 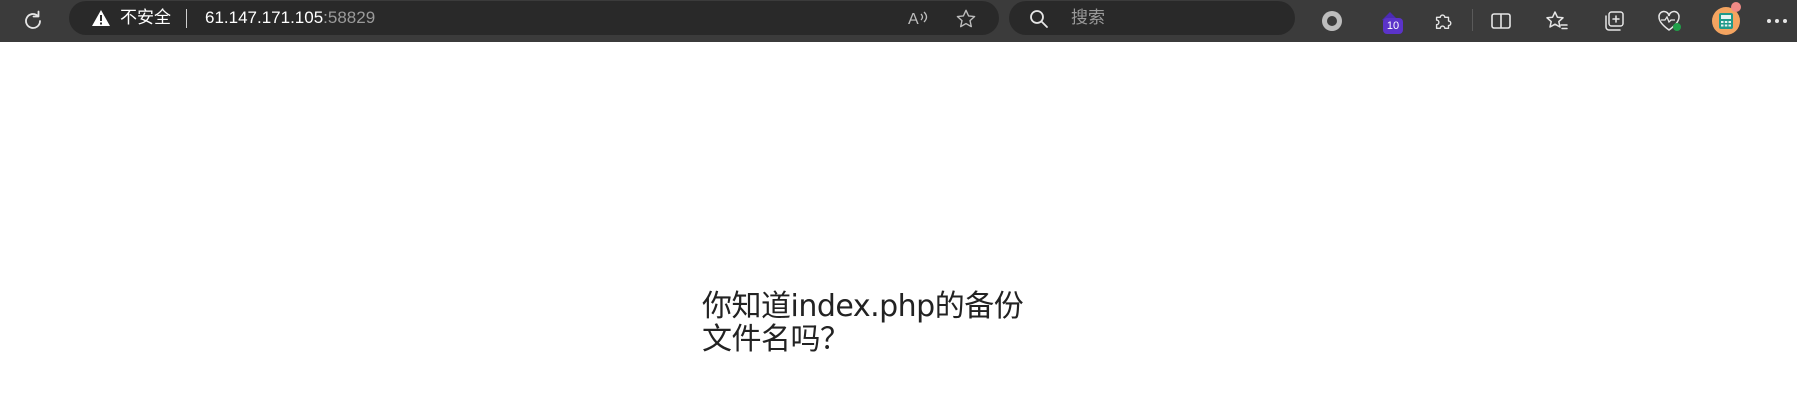 I want to click on more-menu-button, so click(x=1777, y=21).